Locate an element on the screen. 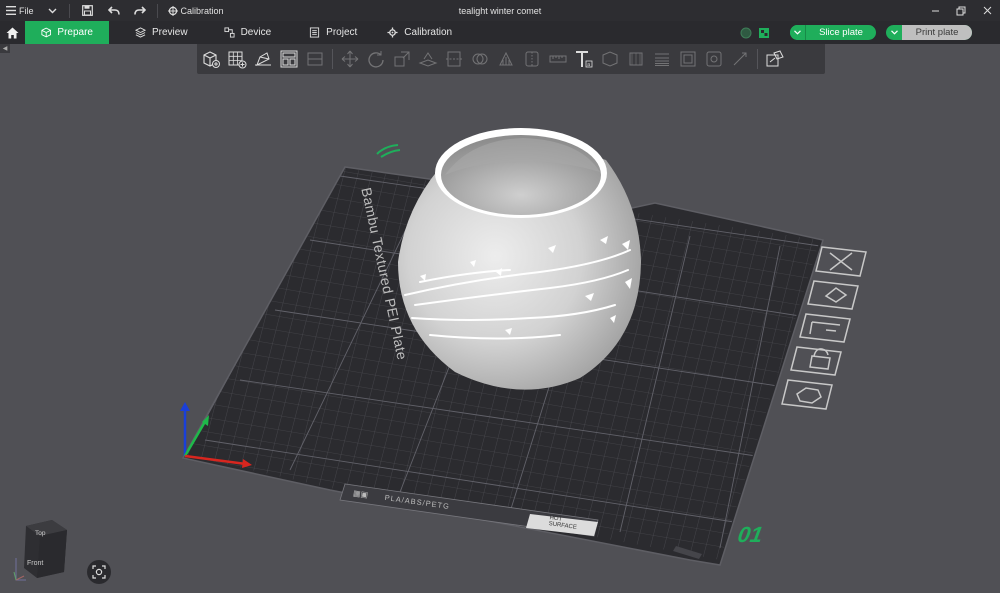  focus-icon is located at coordinates (99, 572).